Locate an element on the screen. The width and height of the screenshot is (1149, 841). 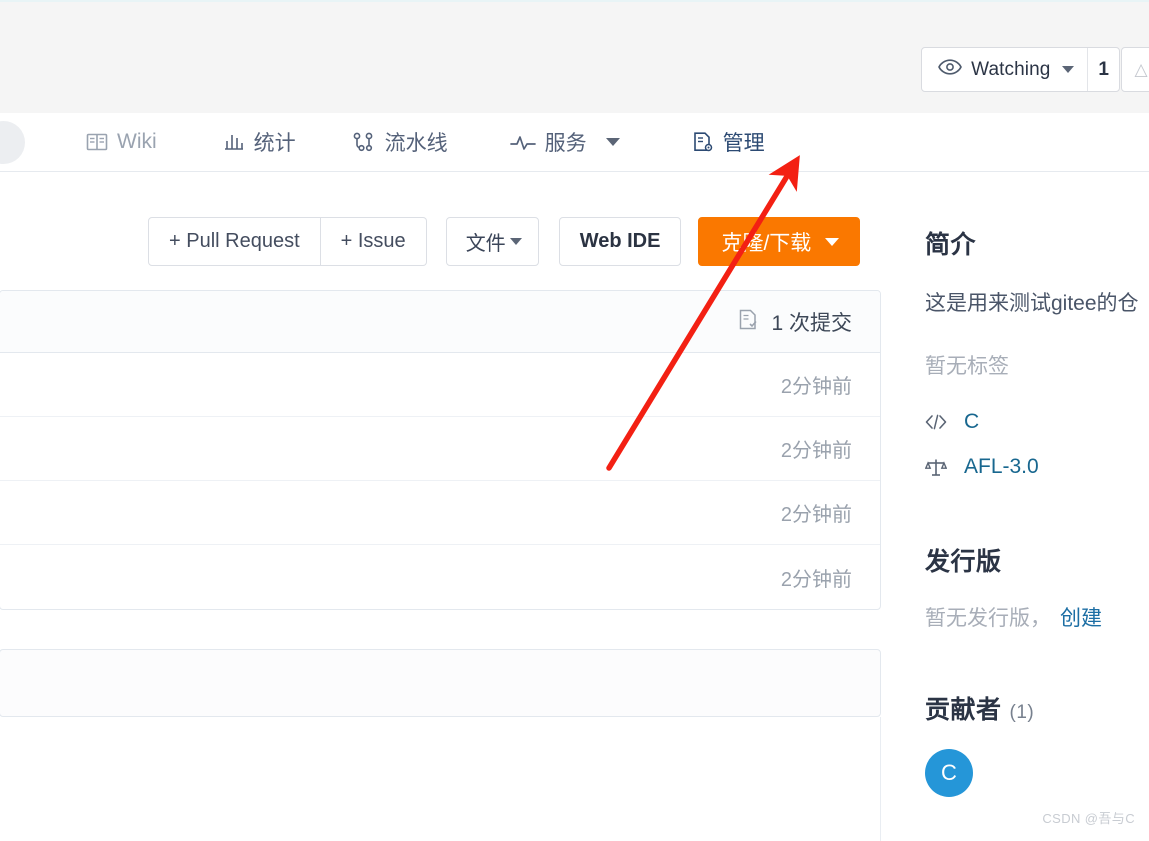
nav-item-label: 管理 is located at coordinates (743, 143).